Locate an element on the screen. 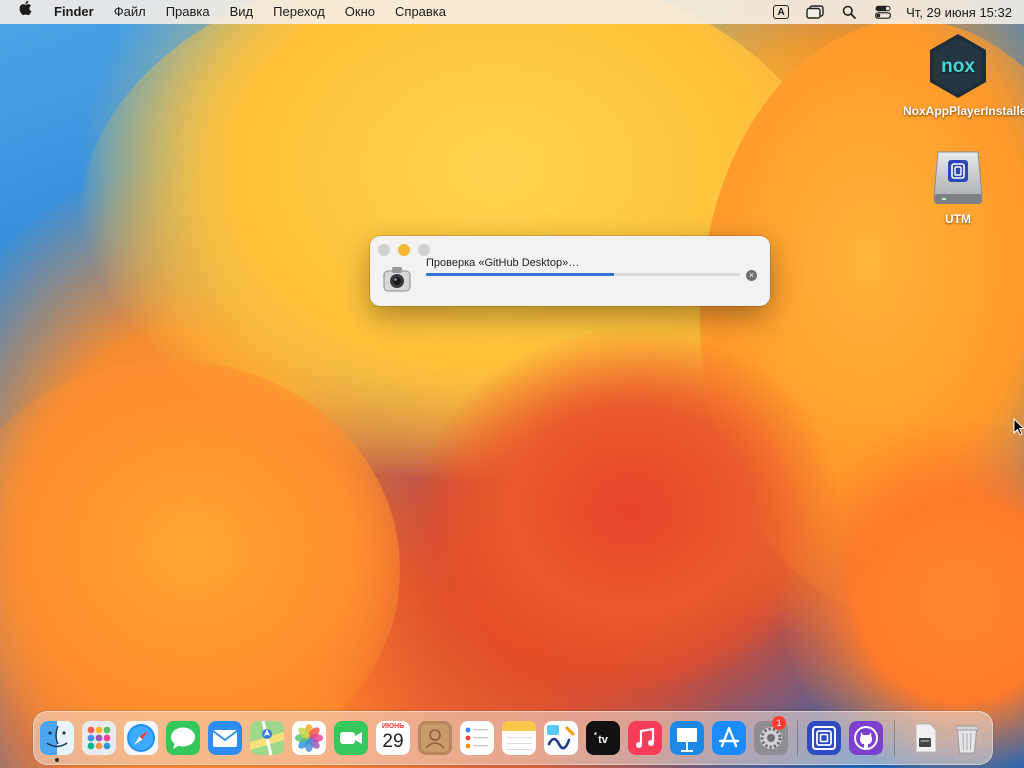  cancel-progress-icon: × is located at coordinates (751, 275).